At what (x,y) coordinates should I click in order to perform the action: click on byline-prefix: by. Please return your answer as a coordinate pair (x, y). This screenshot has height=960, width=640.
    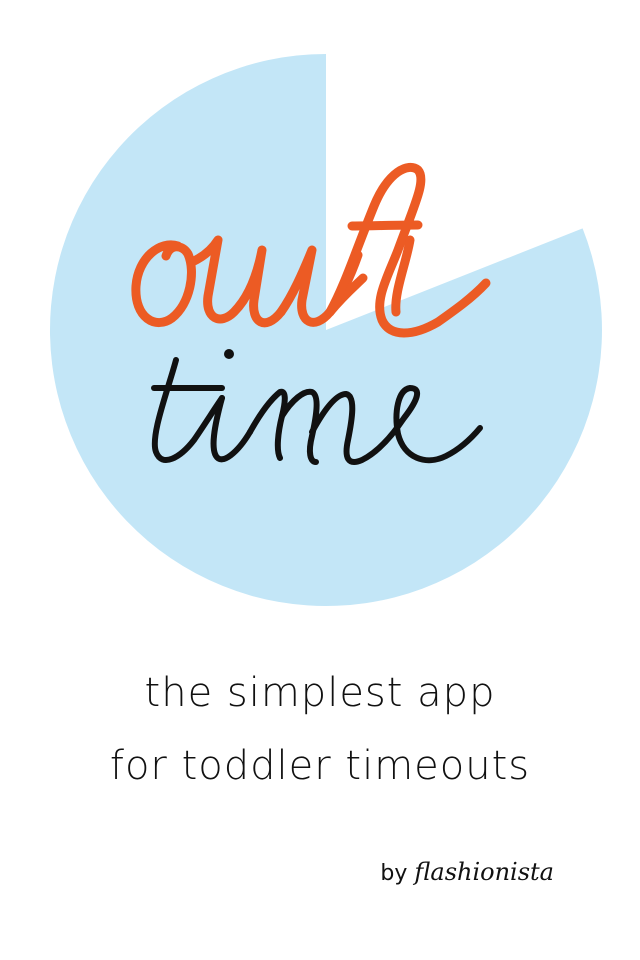
    Looking at the image, I should click on (394, 873).